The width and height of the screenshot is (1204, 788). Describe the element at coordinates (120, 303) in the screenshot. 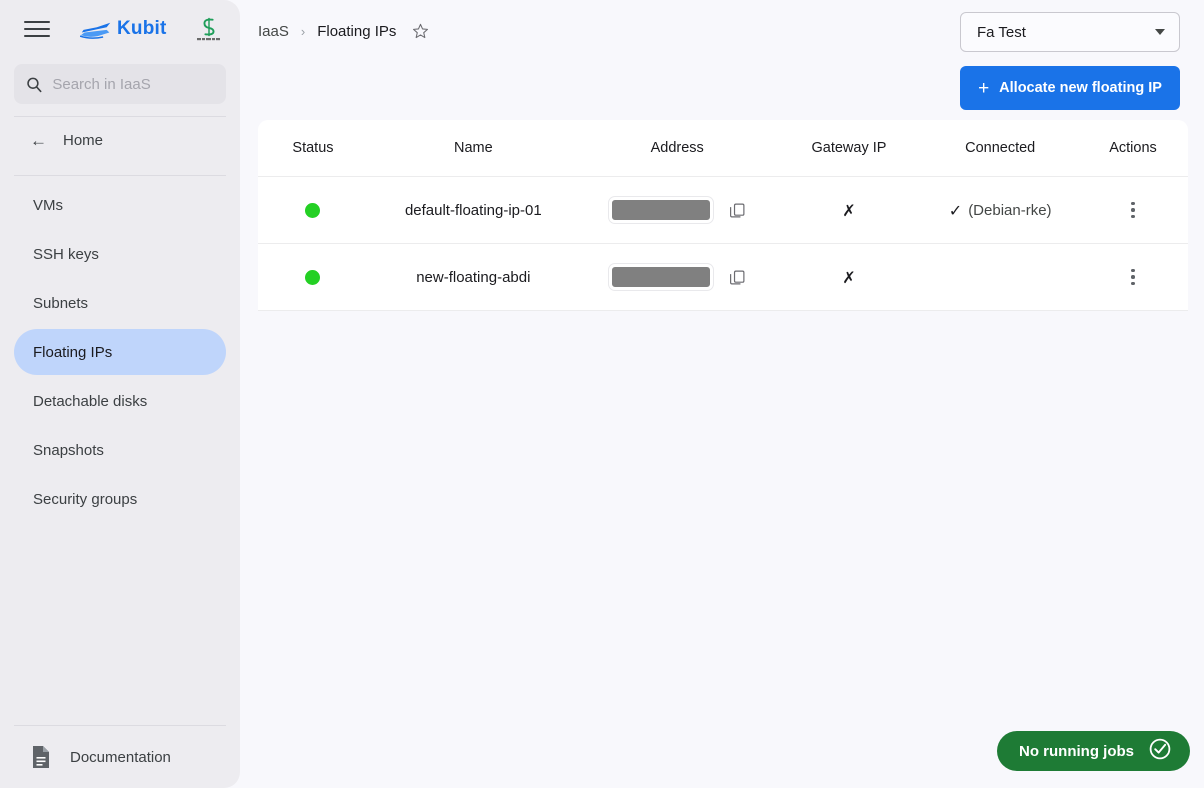

I see `sidebar-item-subnets: Subnets` at that location.